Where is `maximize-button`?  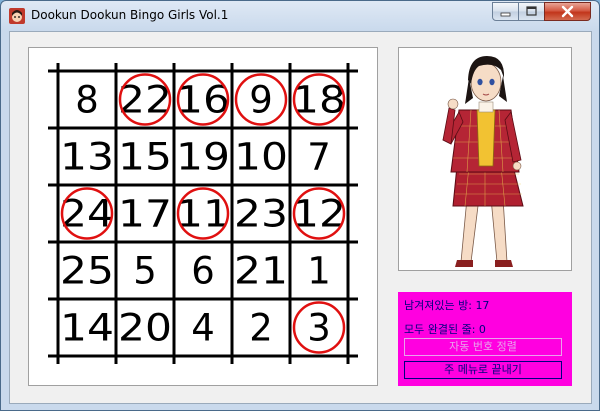 maximize-button is located at coordinates (531, 11).